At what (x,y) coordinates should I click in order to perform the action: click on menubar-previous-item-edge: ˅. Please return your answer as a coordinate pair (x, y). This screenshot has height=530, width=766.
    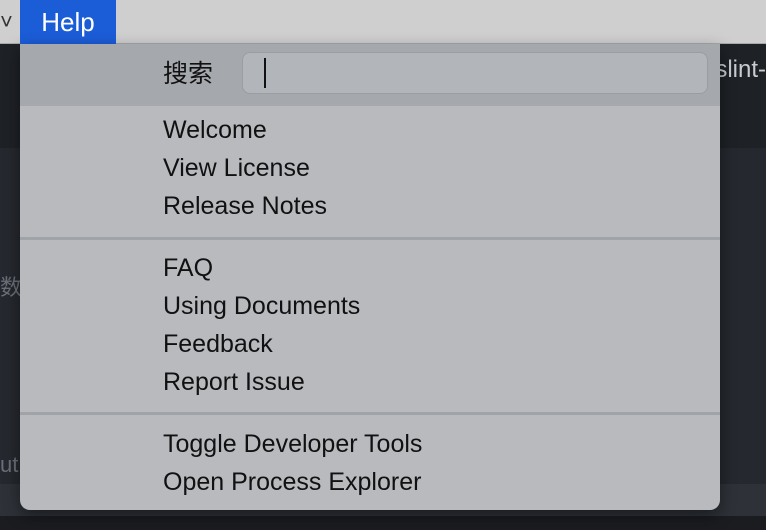
    Looking at the image, I should click on (6, 22).